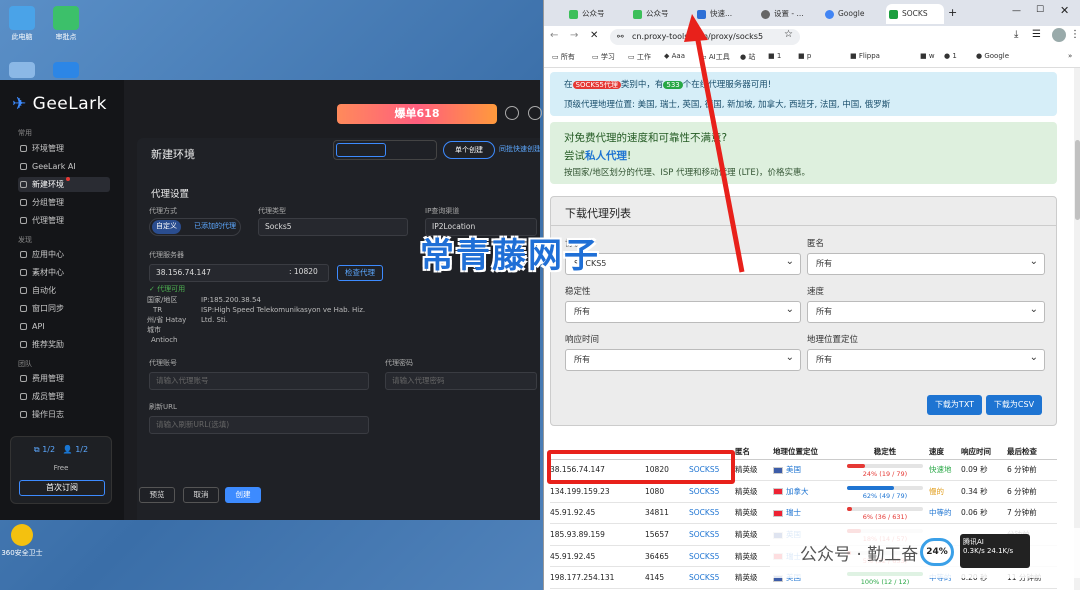  I want to click on sidebar-item-ai: GeeLark AI, so click(64, 166).